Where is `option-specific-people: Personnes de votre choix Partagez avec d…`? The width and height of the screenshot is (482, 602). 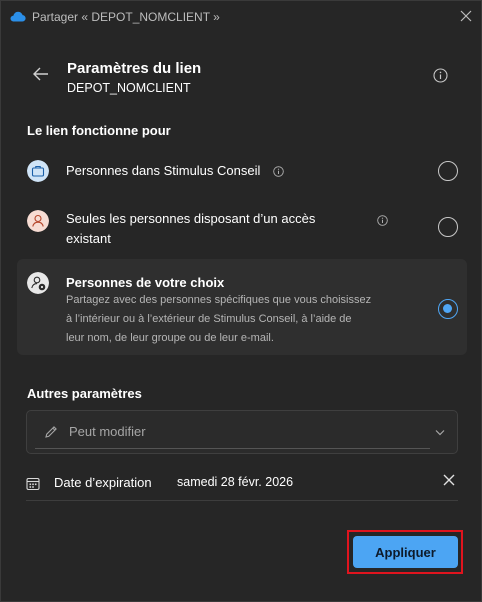 option-specific-people: Personnes de votre choix Partagez avec d… is located at coordinates (242, 307).